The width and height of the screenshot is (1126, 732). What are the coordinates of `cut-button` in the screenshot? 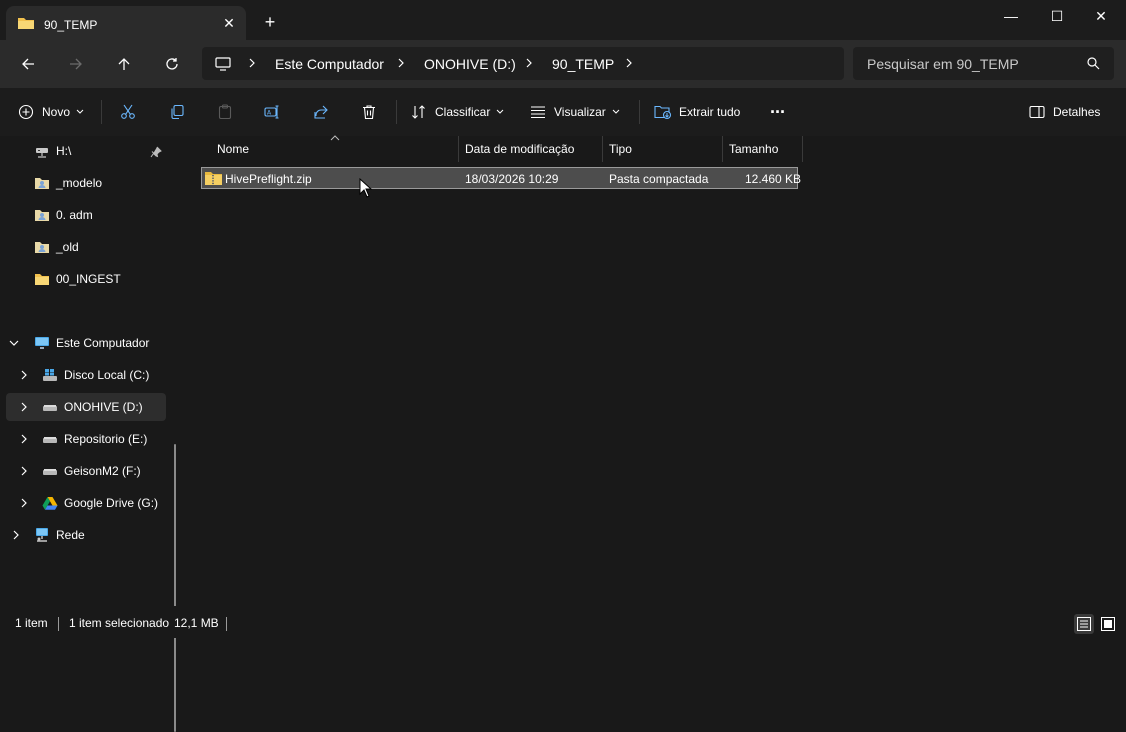 It's located at (128, 112).